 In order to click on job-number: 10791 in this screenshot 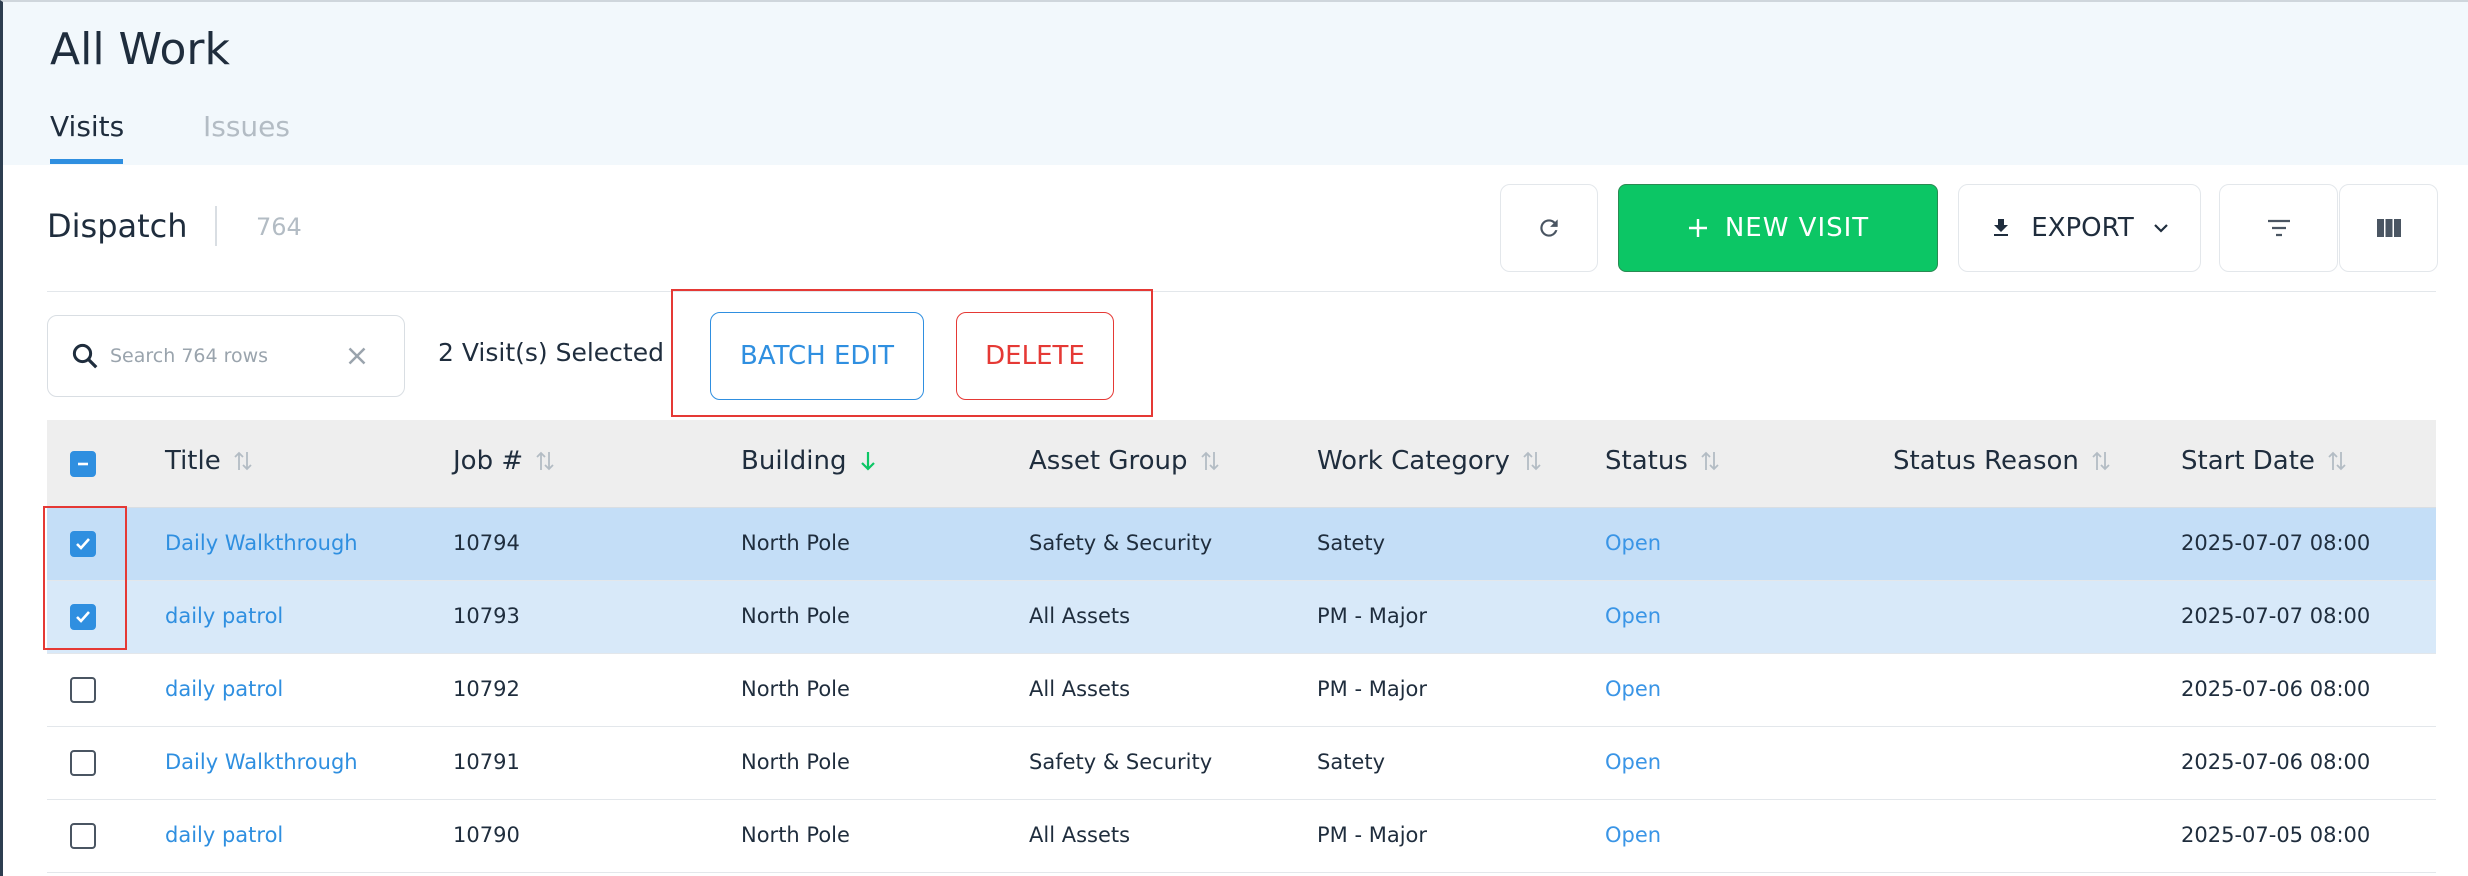, I will do `click(486, 762)`.